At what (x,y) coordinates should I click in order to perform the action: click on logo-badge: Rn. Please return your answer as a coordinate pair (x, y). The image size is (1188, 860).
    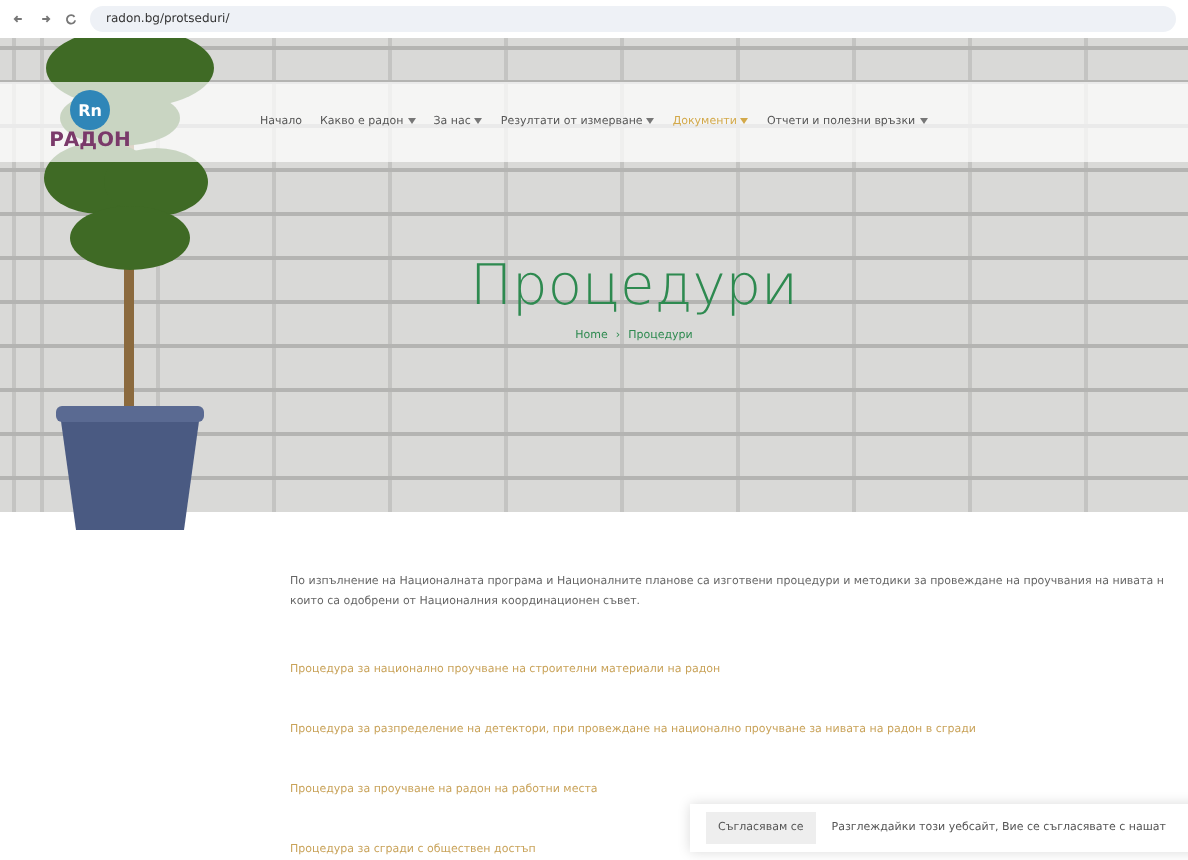
    Looking at the image, I should click on (90, 110).